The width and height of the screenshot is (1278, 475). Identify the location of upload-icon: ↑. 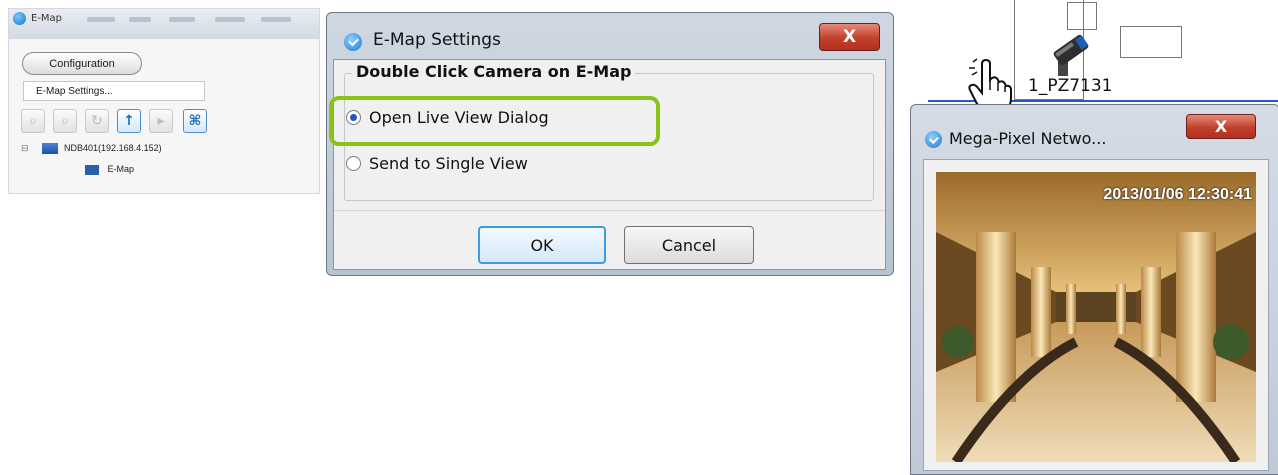
(129, 121).